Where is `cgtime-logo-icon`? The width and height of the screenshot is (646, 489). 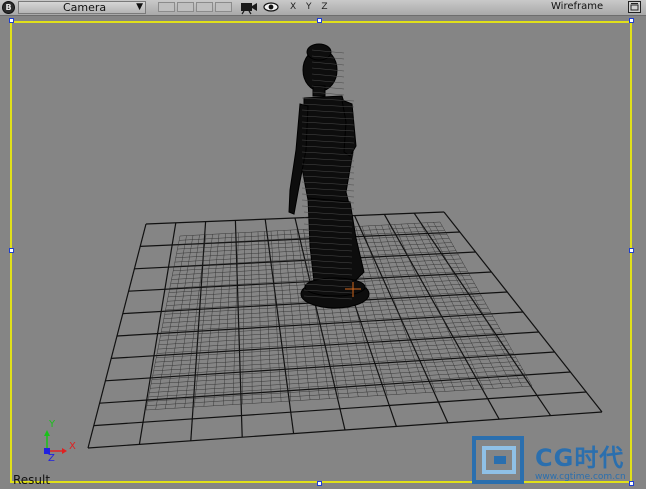 cgtime-logo-icon is located at coordinates (498, 460).